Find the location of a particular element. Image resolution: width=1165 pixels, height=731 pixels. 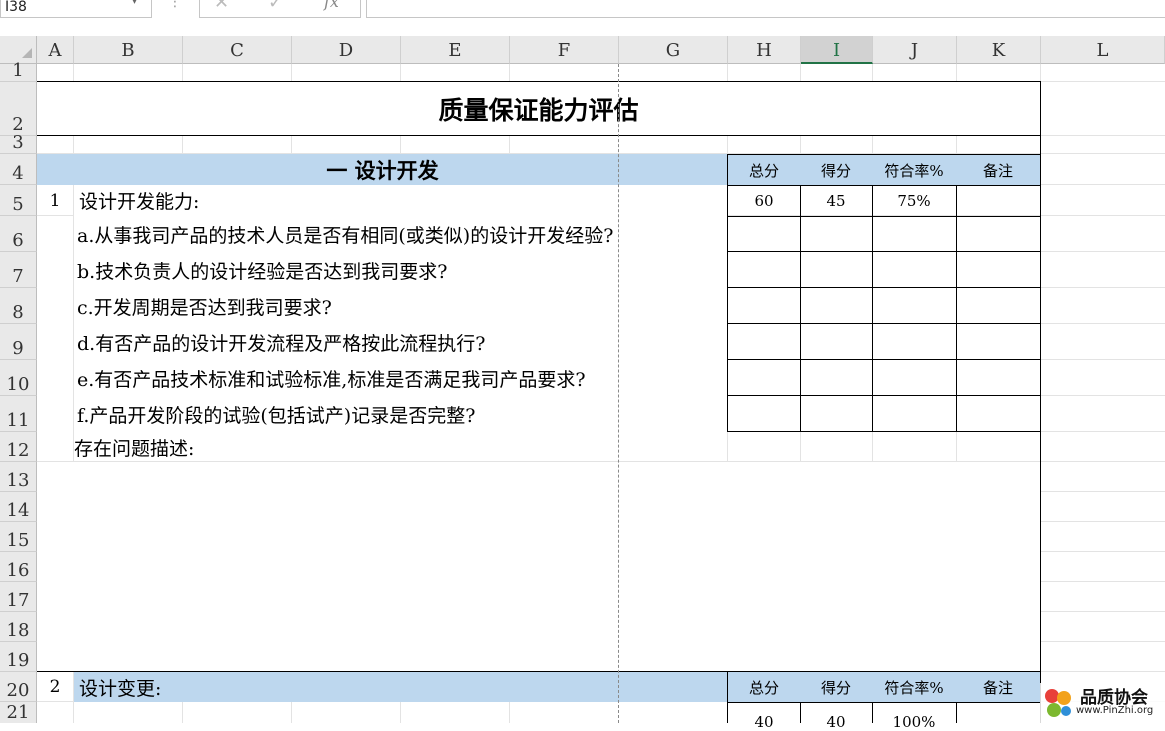

row-header-8: 8 is located at coordinates (18, 306).